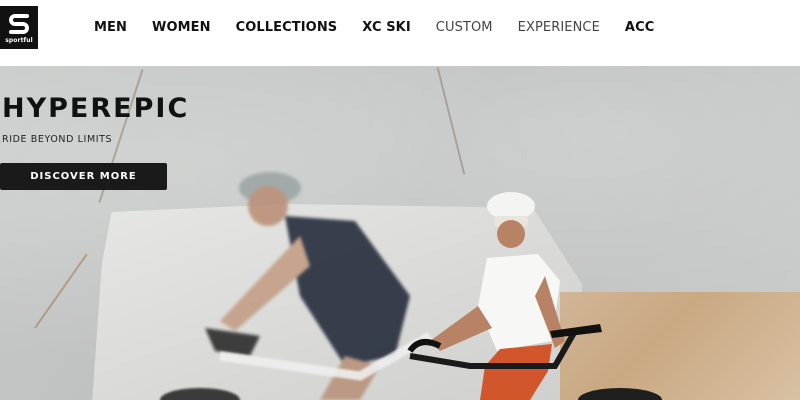 This screenshot has width=800, height=400. Describe the element at coordinates (287, 27) in the screenshot. I see `nav-item-collections: COLLECTIONS` at that location.